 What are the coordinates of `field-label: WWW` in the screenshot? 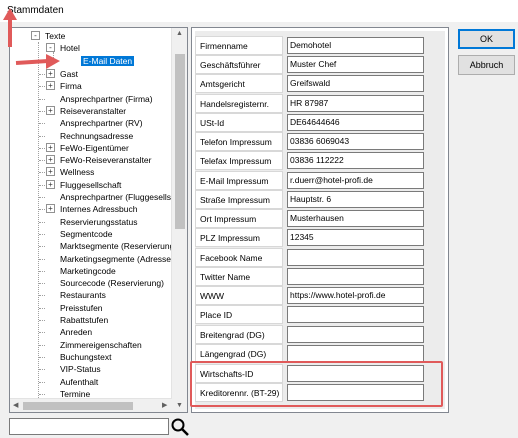 It's located at (239, 295).